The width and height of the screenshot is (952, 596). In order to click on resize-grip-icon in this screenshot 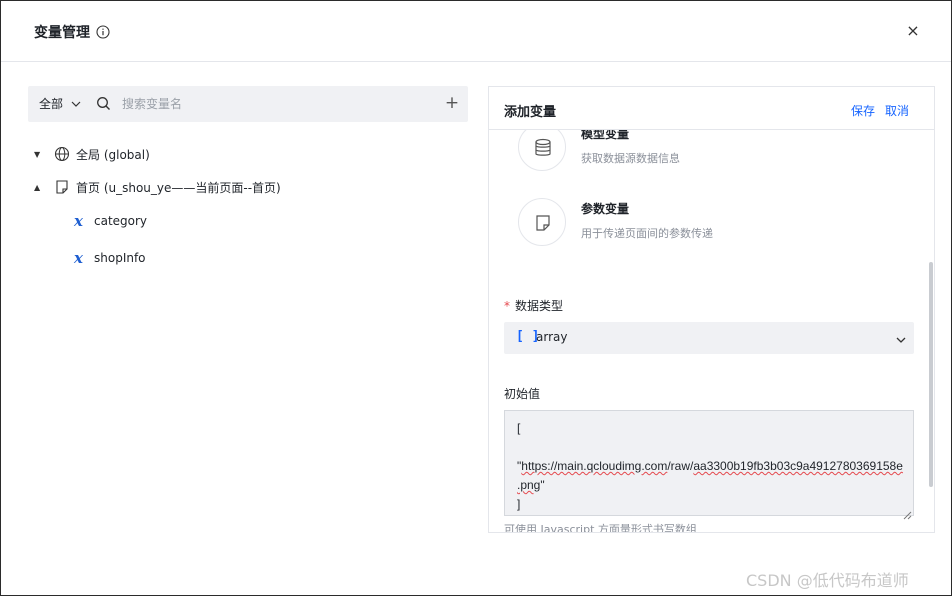, I will do `click(907, 512)`.